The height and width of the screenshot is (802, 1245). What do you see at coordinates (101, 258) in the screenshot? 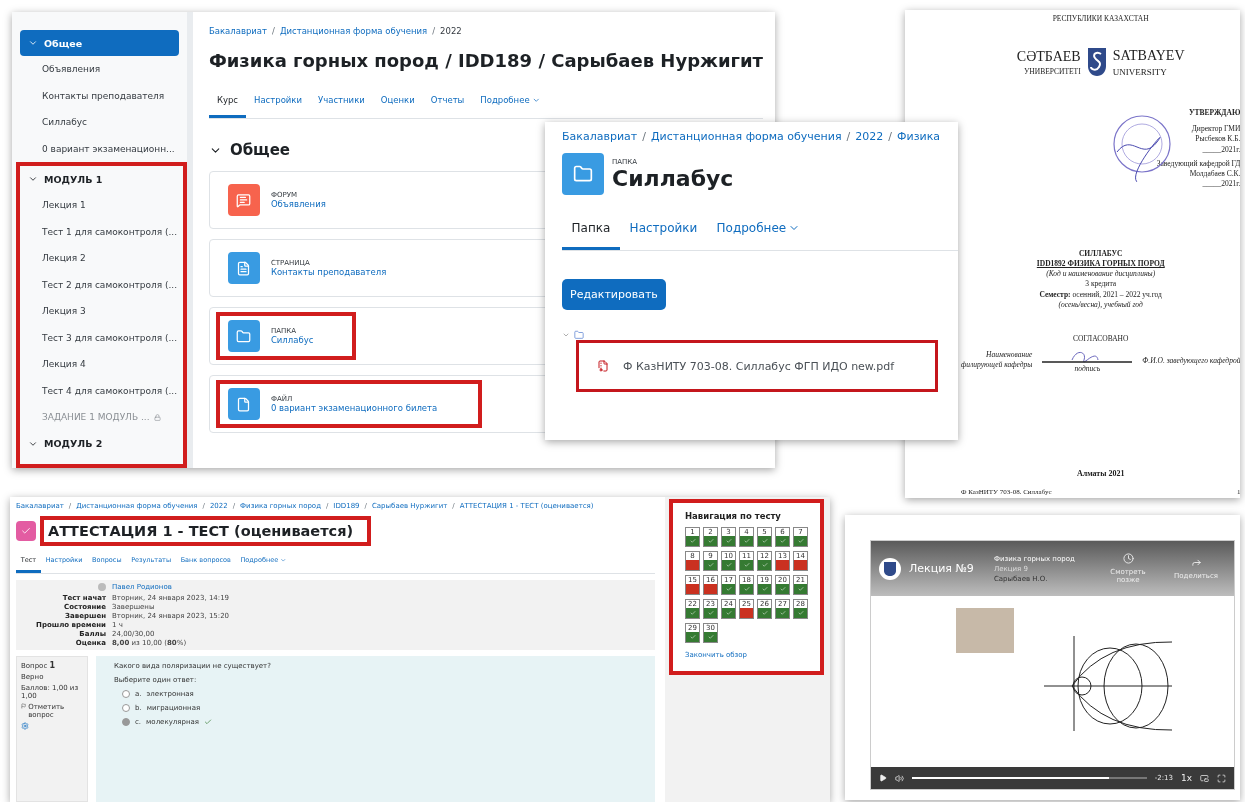
I see `sidebar-item: Лекция 2` at bounding box center [101, 258].